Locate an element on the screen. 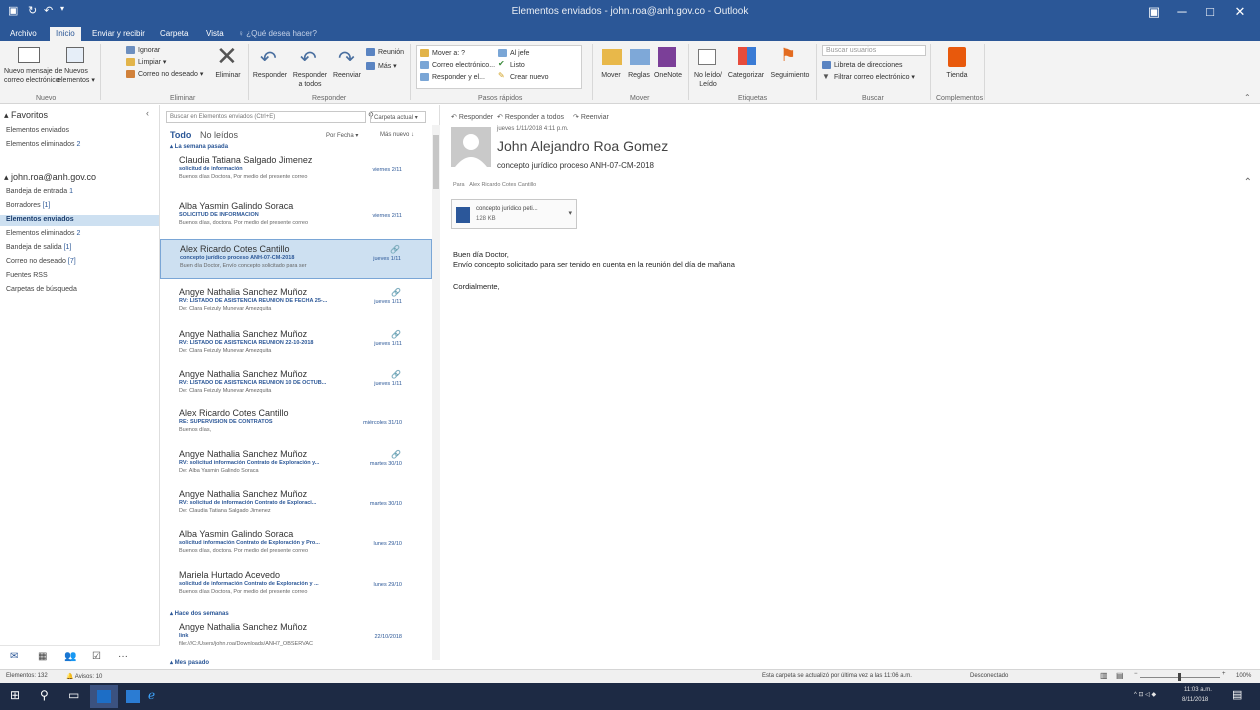 The height and width of the screenshot is (710, 1260). folder-borradores: Borradores [1] is located at coordinates (28, 205).